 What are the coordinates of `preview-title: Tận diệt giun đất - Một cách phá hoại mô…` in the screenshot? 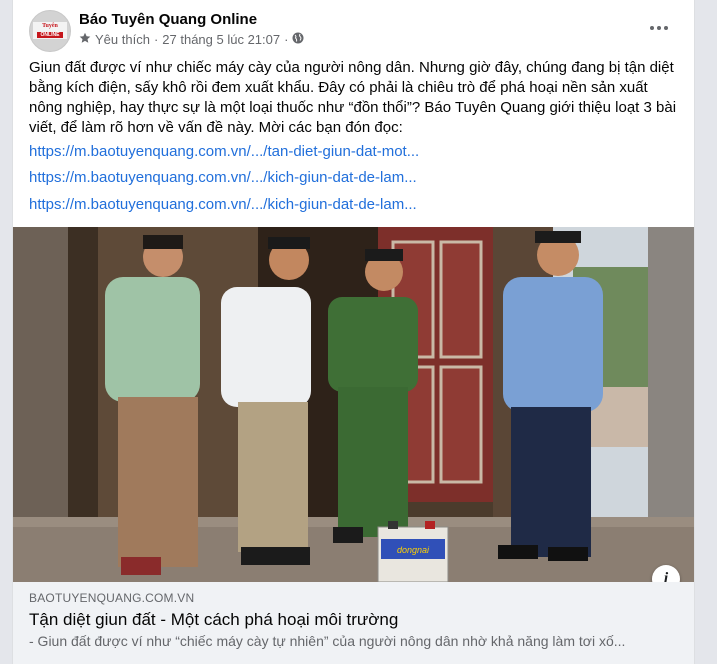 It's located at (213, 620).